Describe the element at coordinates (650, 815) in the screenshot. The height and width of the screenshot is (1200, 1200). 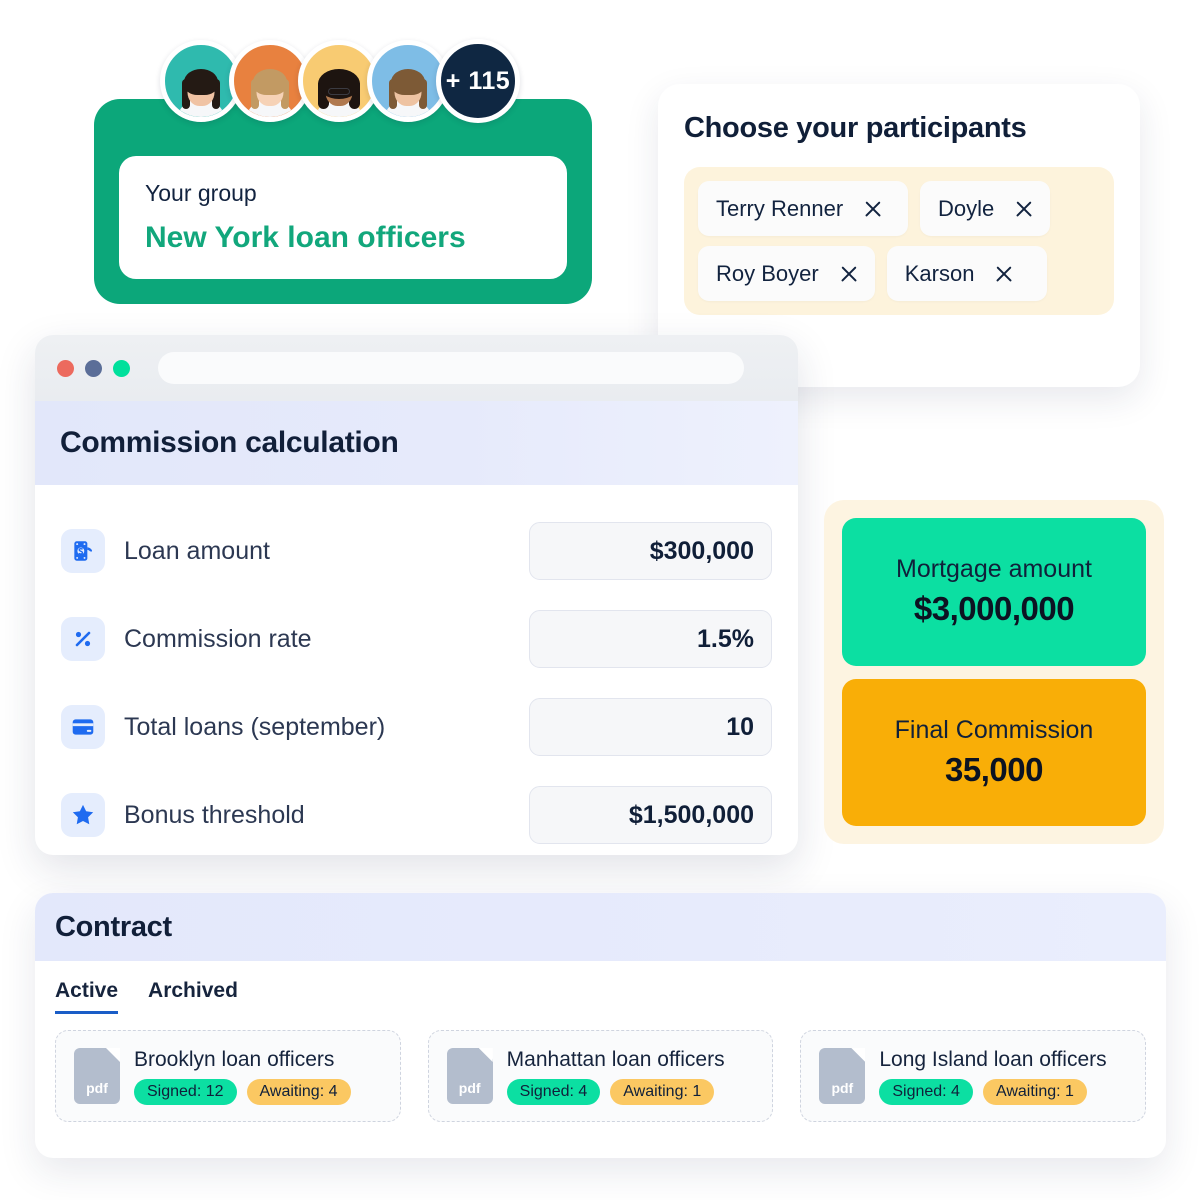
I see `bonus-threshold-input: $1,500,000` at that location.